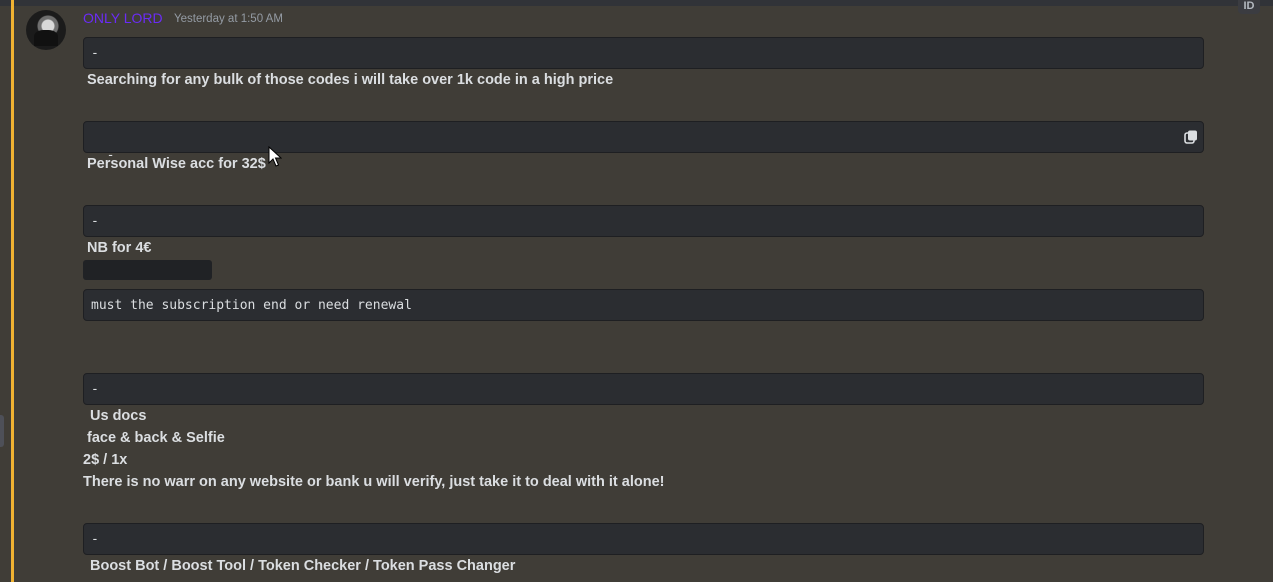 This screenshot has width=1273, height=582. I want to click on mouse-pointer-icon, so click(275, 156).